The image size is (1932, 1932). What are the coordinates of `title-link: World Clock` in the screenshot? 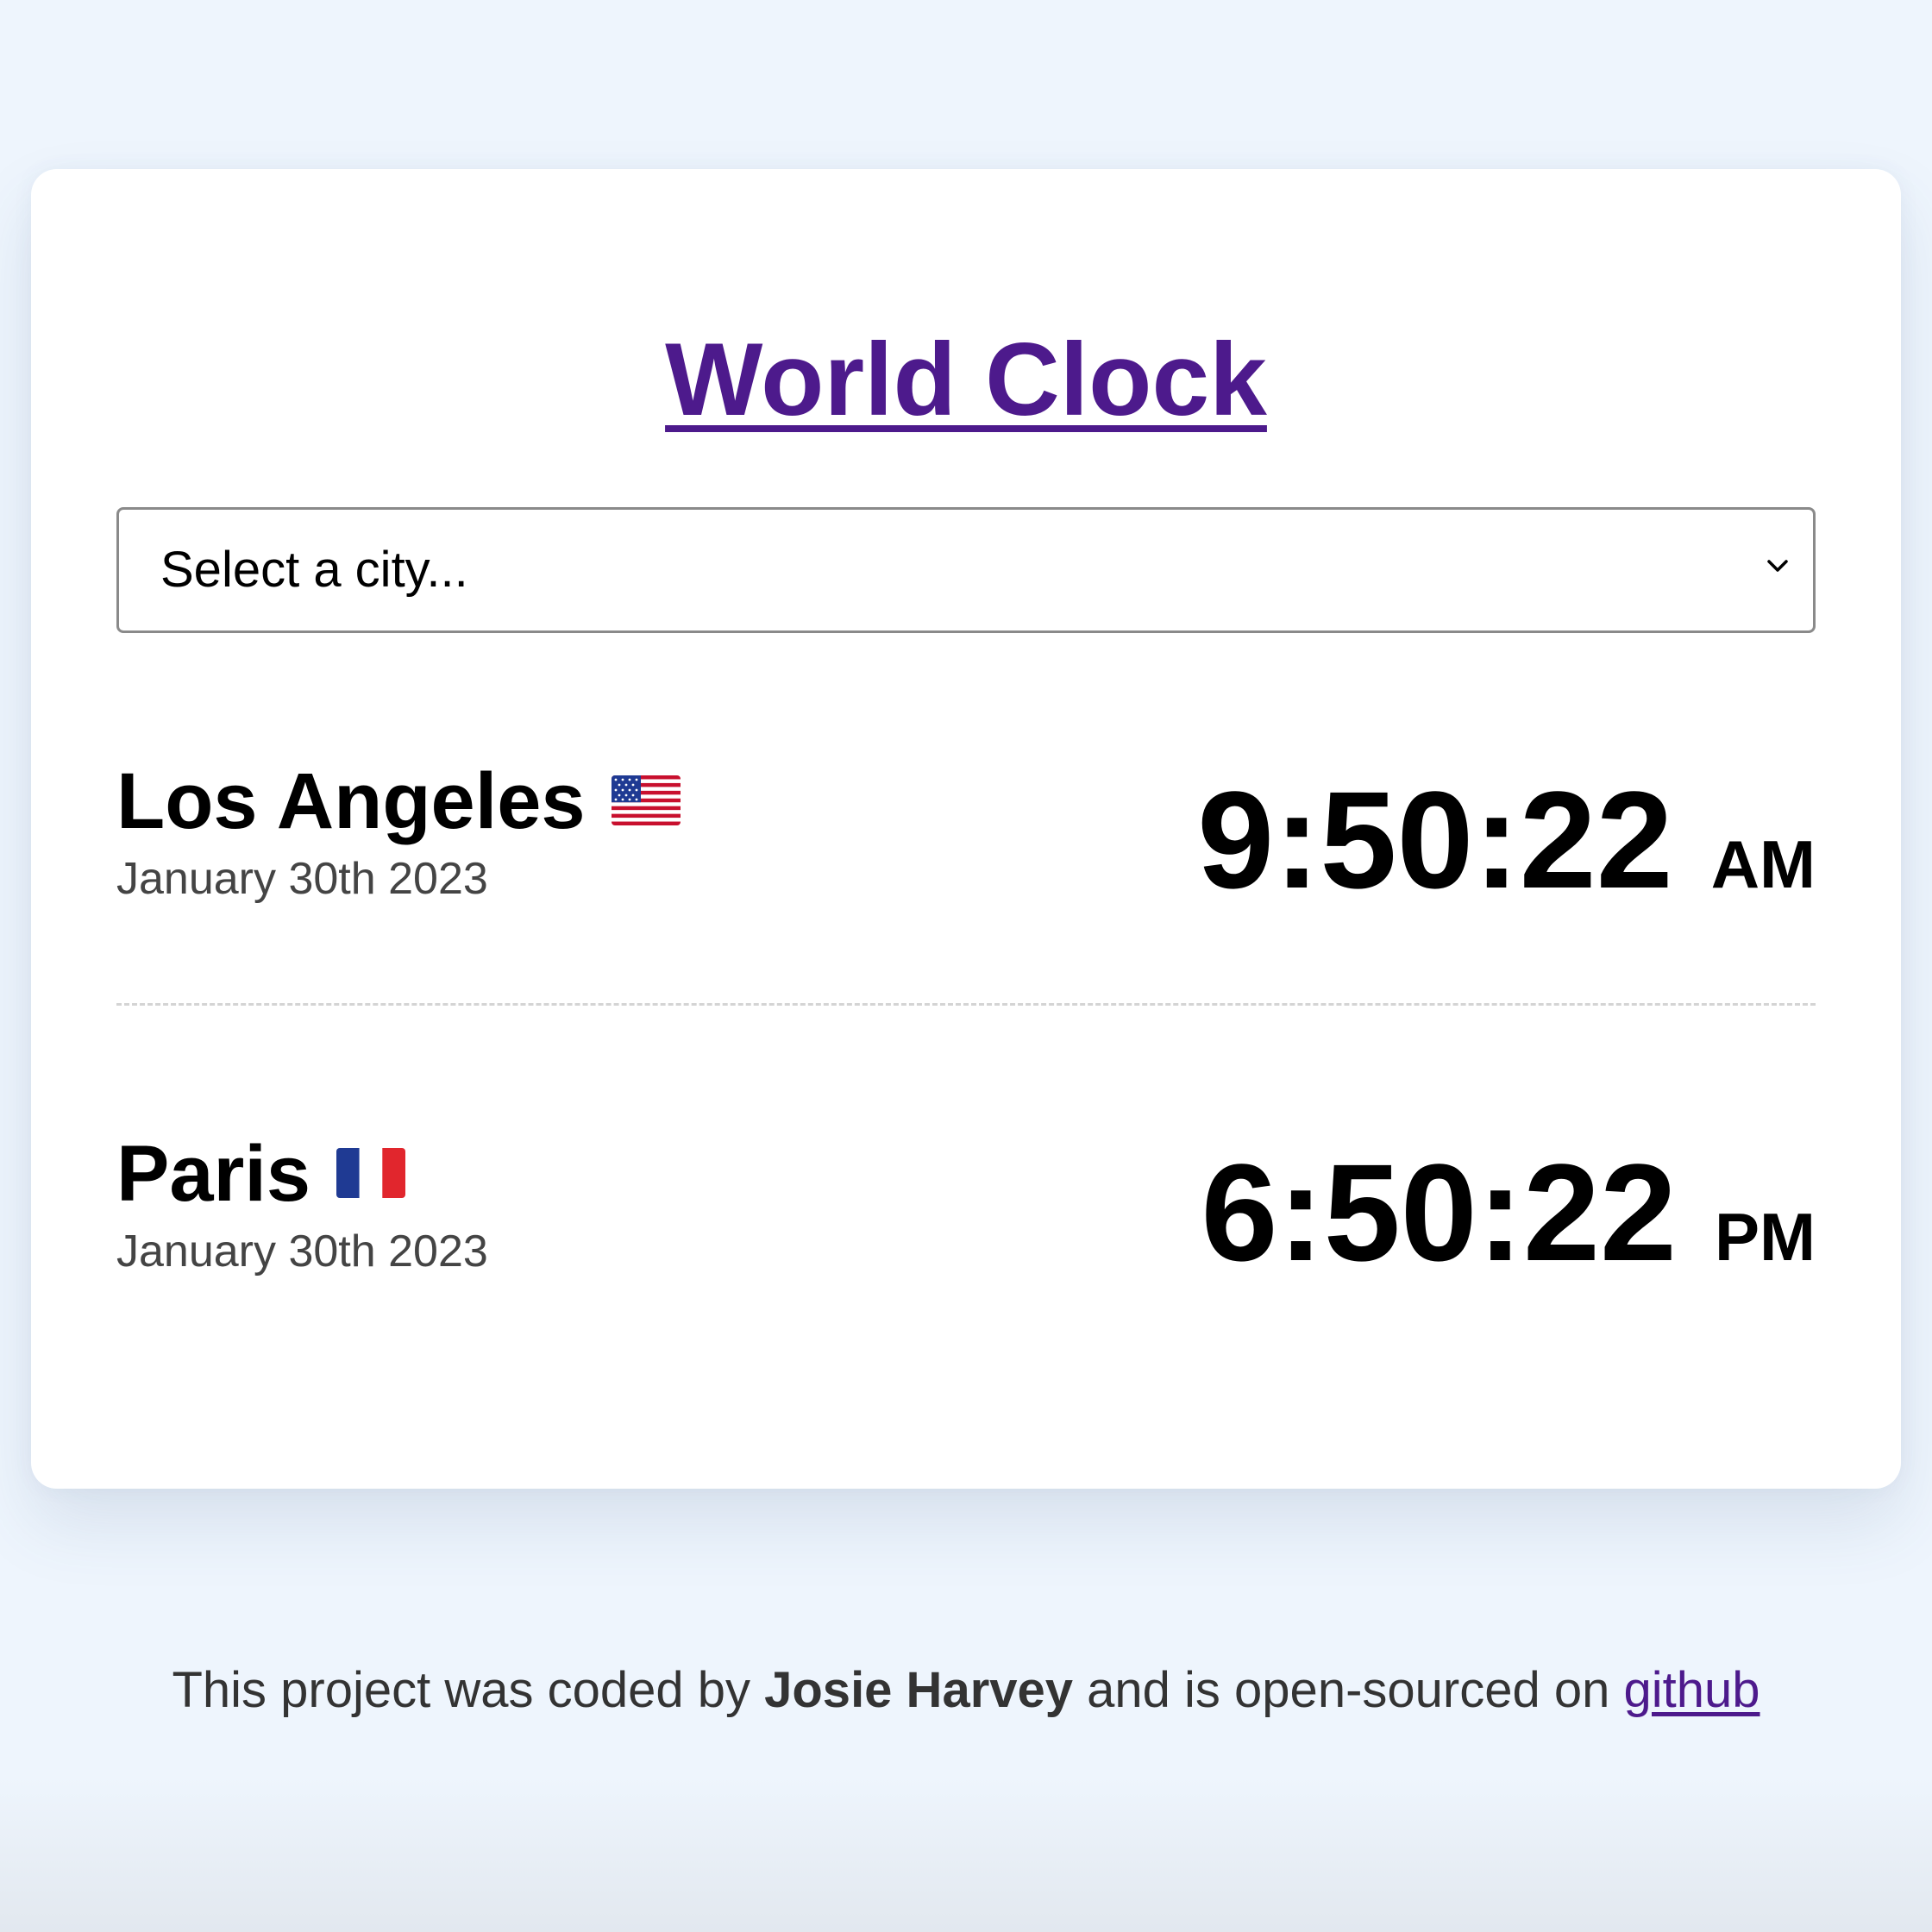 It's located at (966, 379).